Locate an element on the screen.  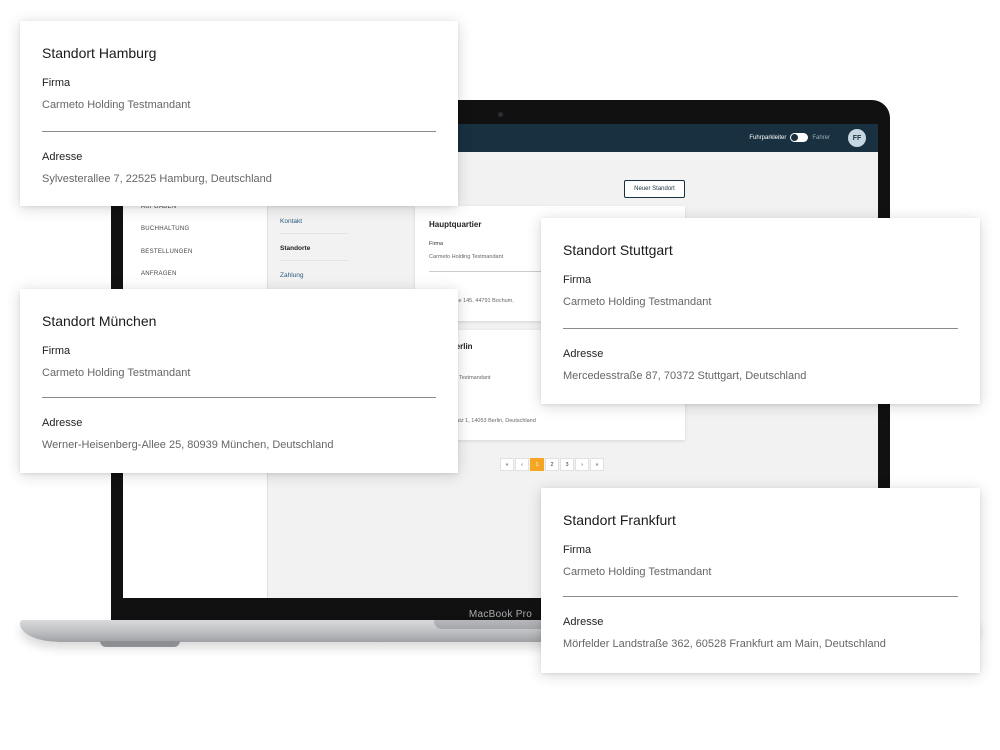
subnav-item-kontakt: Kontakt is located at coordinates (314, 226).